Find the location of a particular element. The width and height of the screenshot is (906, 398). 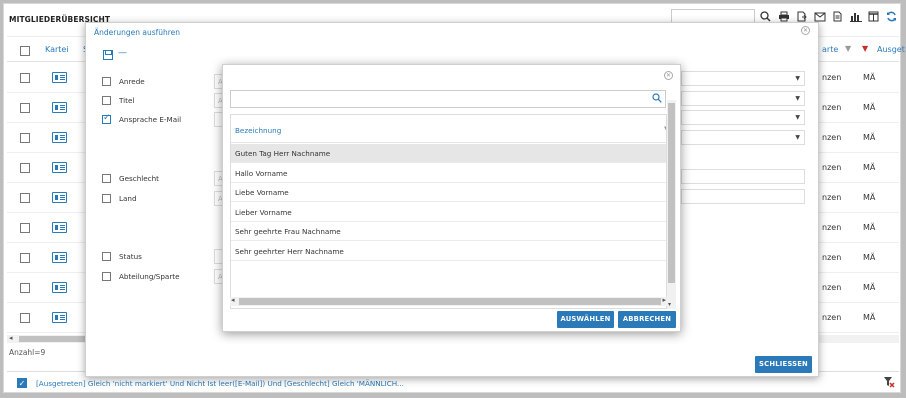

field-checkbox-geschlecht is located at coordinates (106, 178).